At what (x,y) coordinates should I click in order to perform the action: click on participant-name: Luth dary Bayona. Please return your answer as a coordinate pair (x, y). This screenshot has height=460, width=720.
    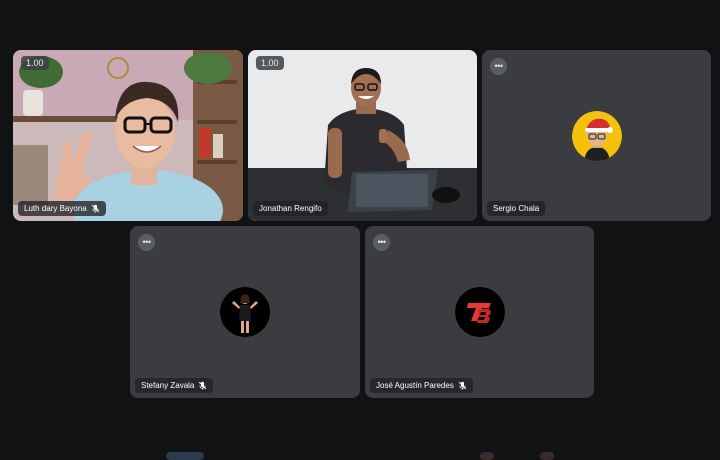
    Looking at the image, I should click on (55, 208).